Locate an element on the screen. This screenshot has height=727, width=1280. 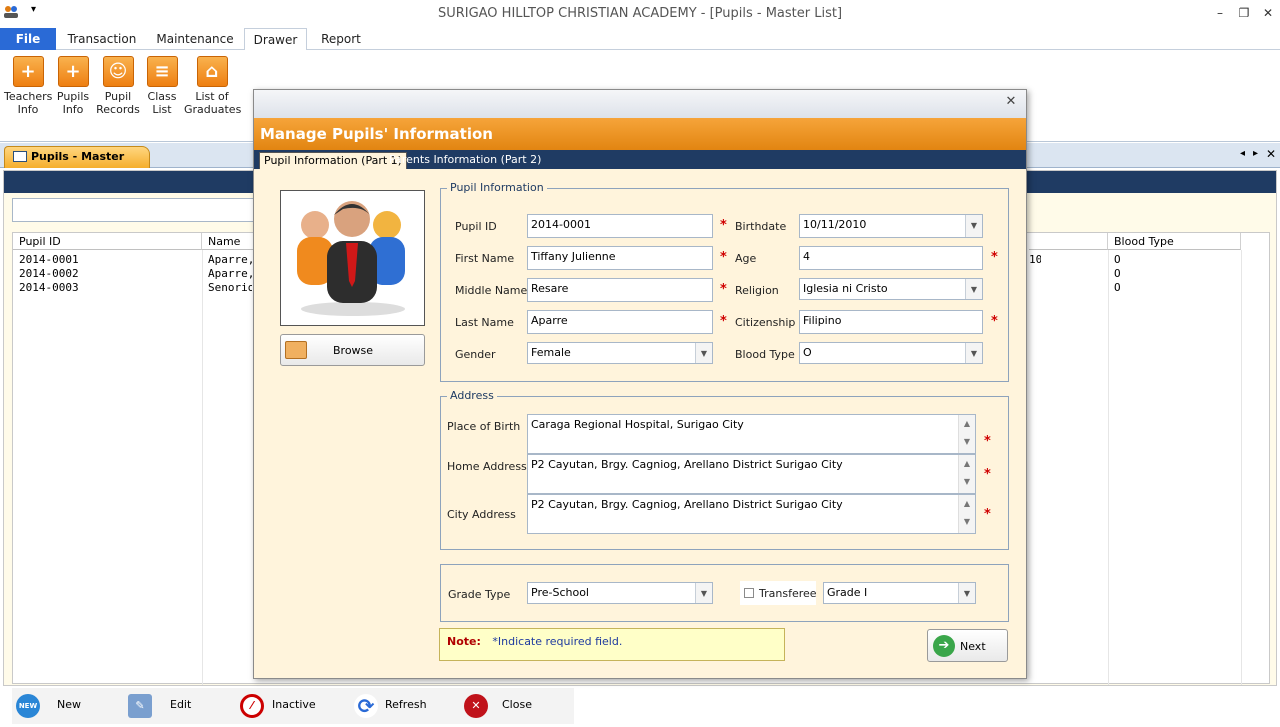
dialog-close-icon: ✕ is located at coordinates (1011, 102).